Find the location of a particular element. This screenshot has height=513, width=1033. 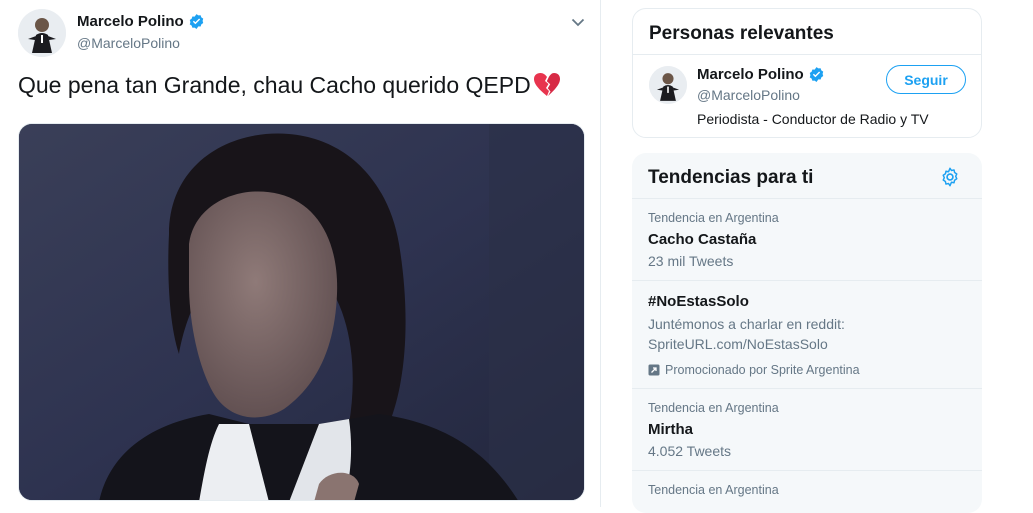

trend-count: 4.052 Tweets is located at coordinates (690, 451).